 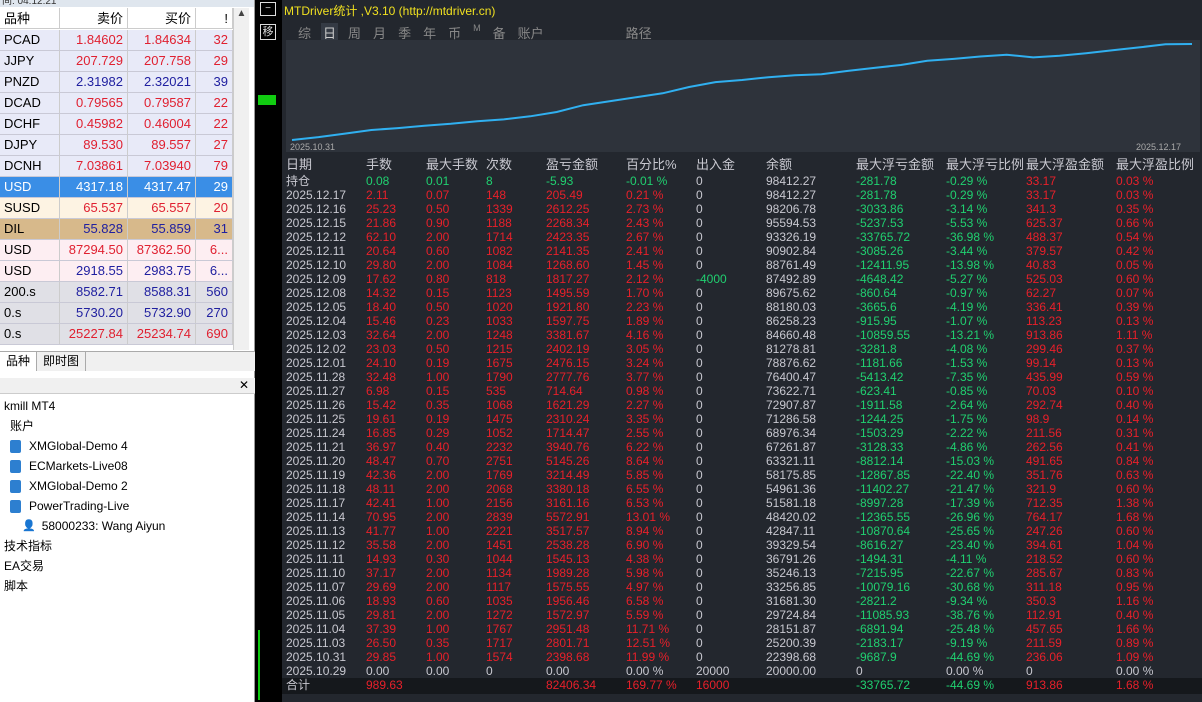 What do you see at coordinates (127, 406) in the screenshot?
I see `navigator-item: kmill MT4` at bounding box center [127, 406].